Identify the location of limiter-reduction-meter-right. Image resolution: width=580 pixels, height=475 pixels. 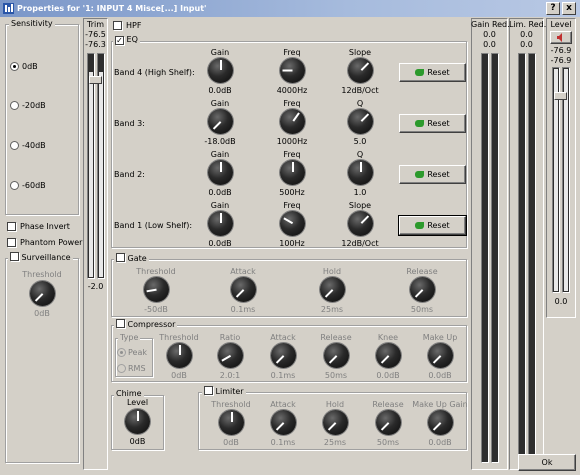
(532, 258).